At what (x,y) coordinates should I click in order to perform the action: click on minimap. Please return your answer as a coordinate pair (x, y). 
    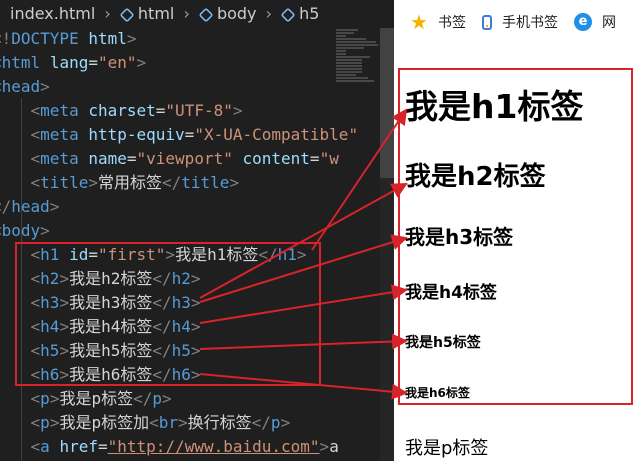
    Looking at the image, I should click on (358, 73).